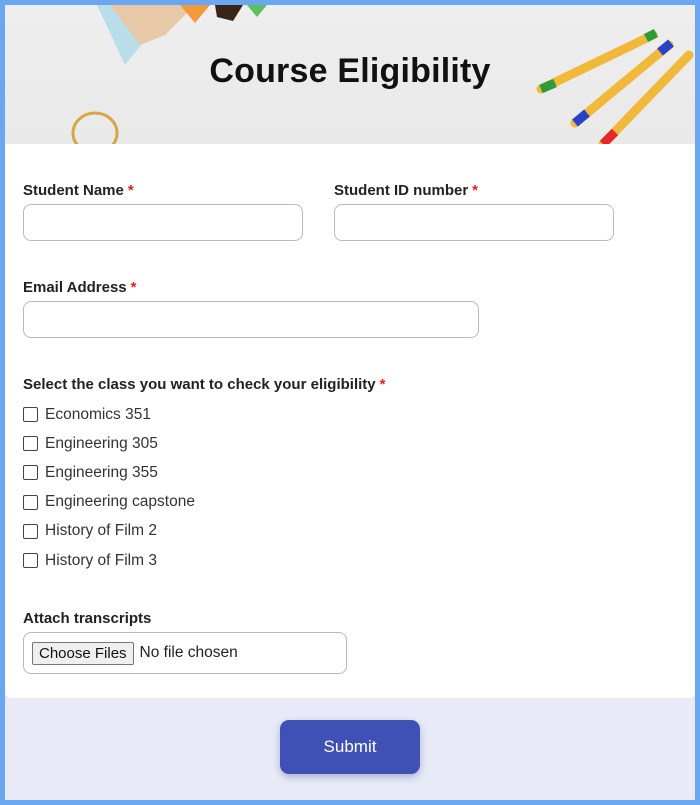 The height and width of the screenshot is (805, 700). I want to click on attach-label: Attach transcripts, so click(87, 618).